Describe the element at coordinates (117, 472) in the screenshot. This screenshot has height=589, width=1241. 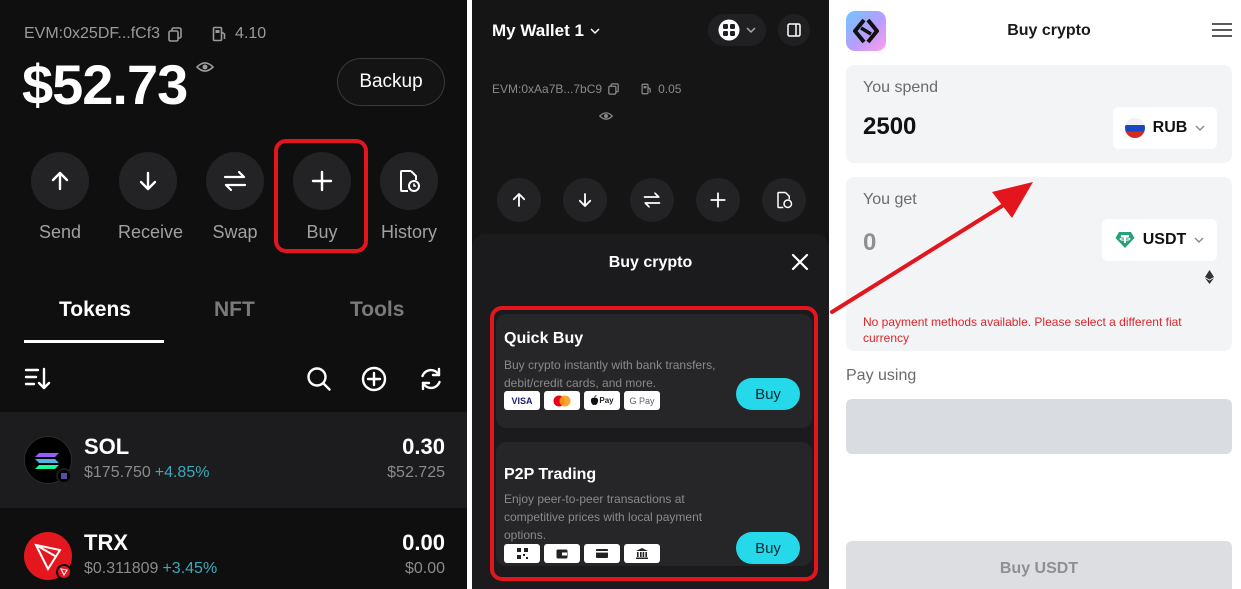
I see `token-price: $175.750` at that location.